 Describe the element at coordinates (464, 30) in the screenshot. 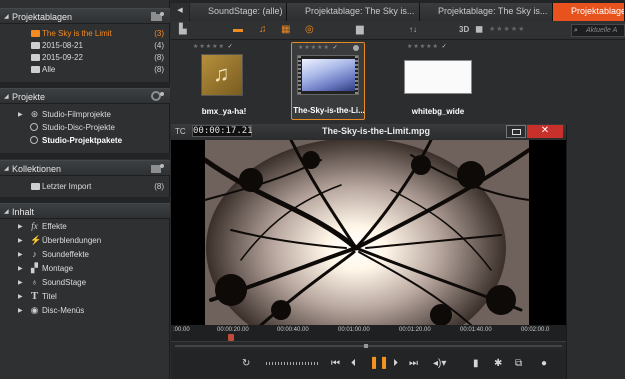

I see `3d-toggle: 3D` at that location.